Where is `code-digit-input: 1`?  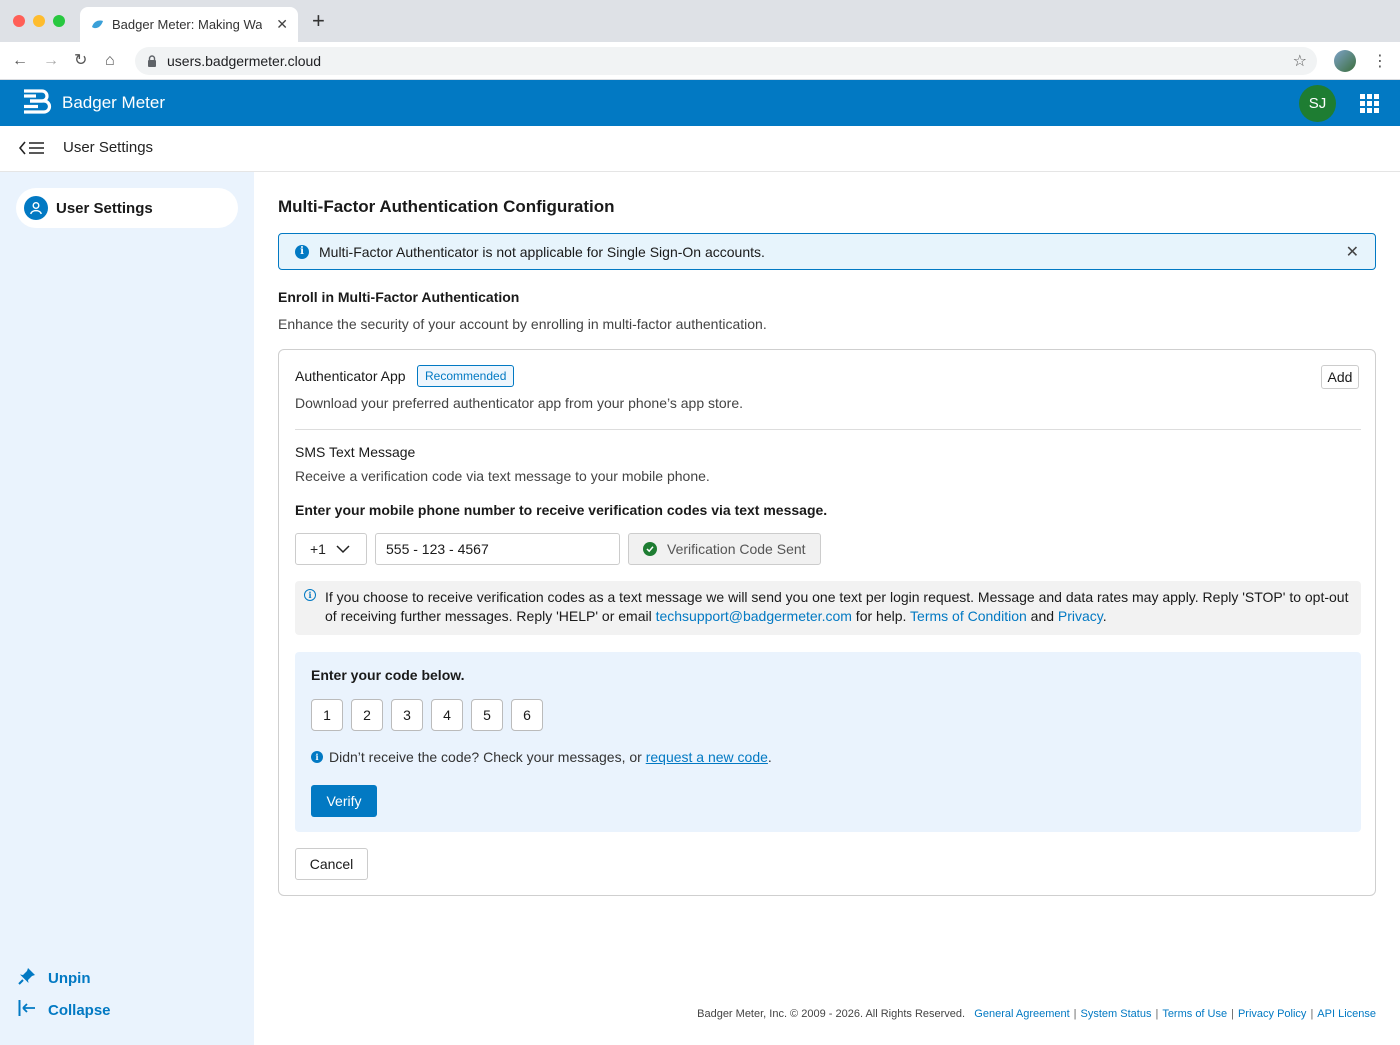
code-digit-input: 1 is located at coordinates (327, 715).